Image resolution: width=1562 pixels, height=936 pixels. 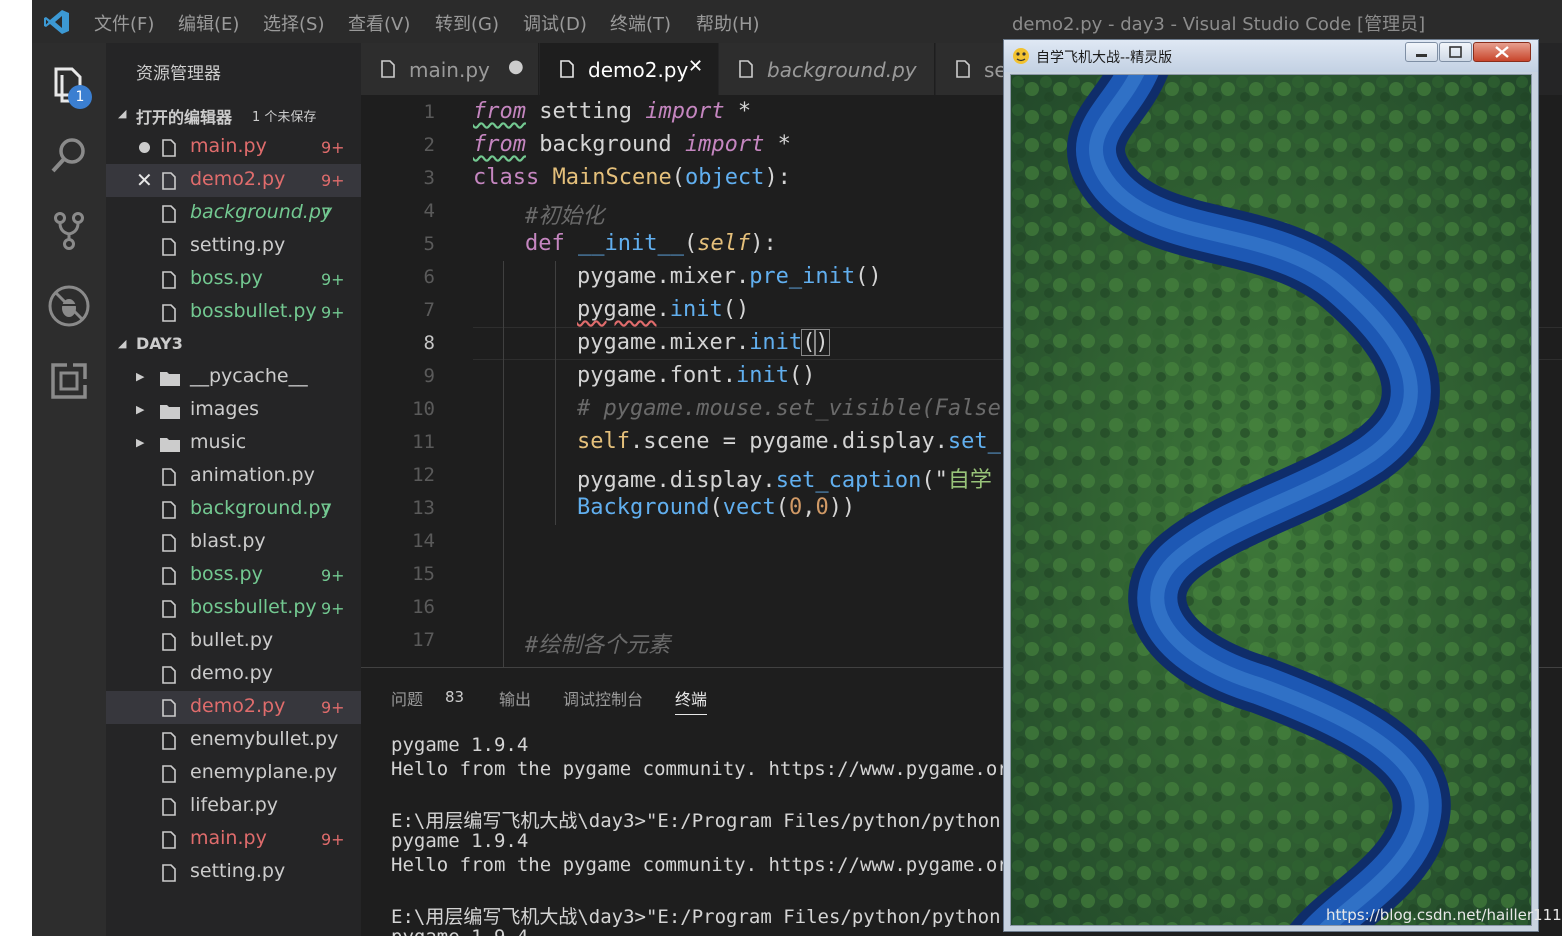 What do you see at coordinates (69, 156) in the screenshot?
I see `search-icon` at bounding box center [69, 156].